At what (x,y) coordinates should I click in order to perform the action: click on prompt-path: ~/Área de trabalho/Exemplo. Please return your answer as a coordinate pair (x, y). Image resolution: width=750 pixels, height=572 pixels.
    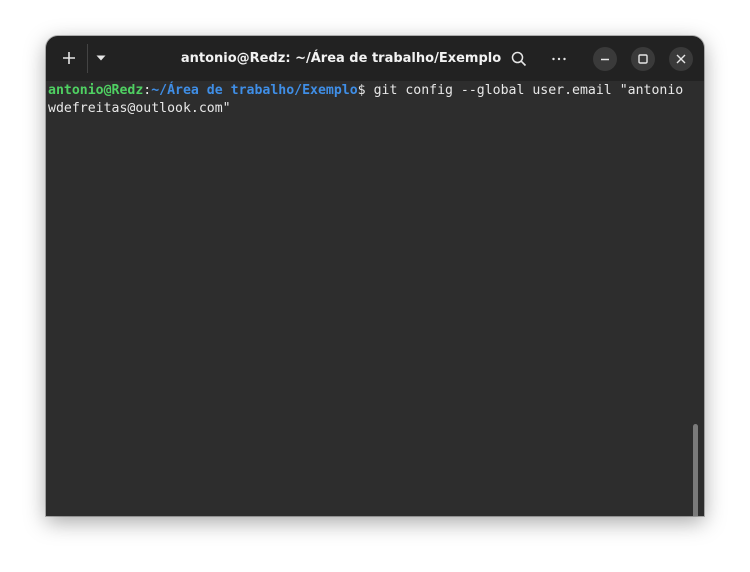
    Looking at the image, I should click on (254, 90).